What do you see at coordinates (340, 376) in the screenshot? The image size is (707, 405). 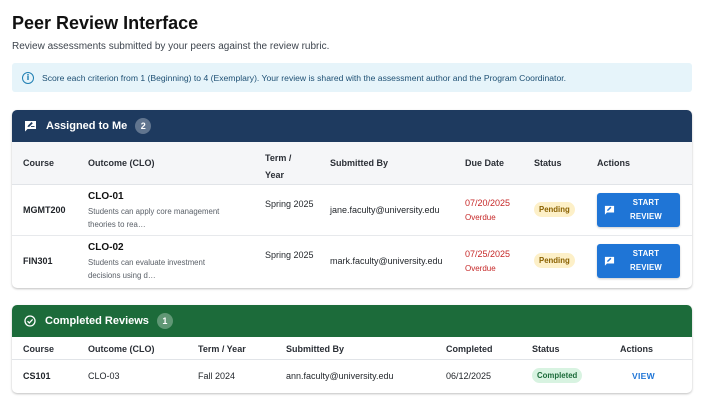 I see `submitted-by-cell: ann.faculty@university.edu` at bounding box center [340, 376].